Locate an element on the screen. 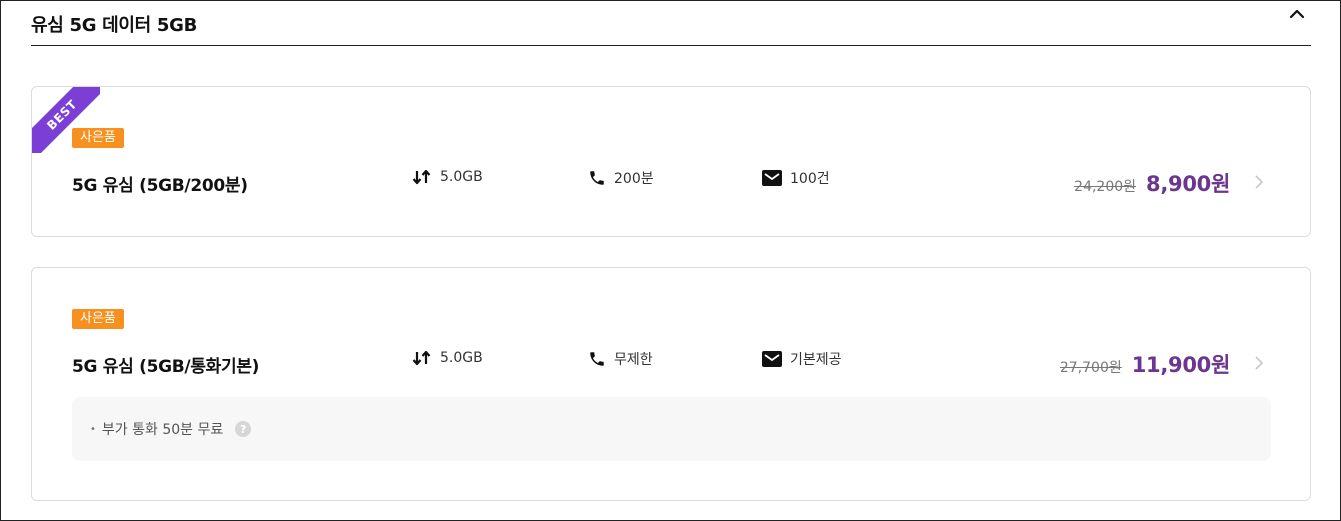 The image size is (1341, 521). price-area: 27,700원 11,900원 is located at coordinates (1145, 364).